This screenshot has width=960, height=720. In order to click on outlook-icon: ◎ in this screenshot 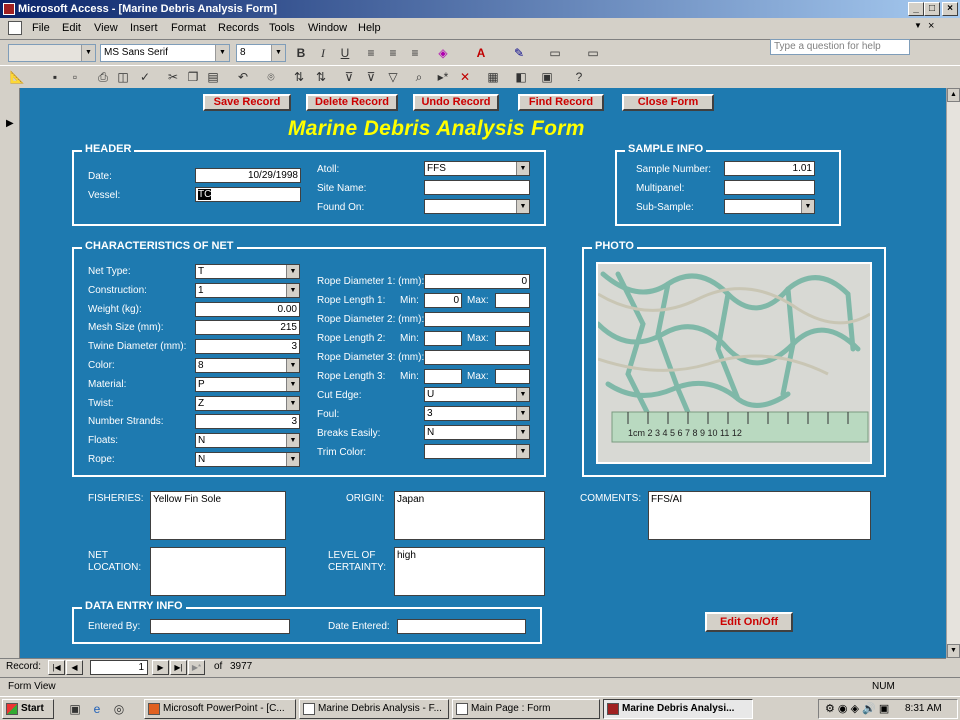, I will do `click(119, 709)`.